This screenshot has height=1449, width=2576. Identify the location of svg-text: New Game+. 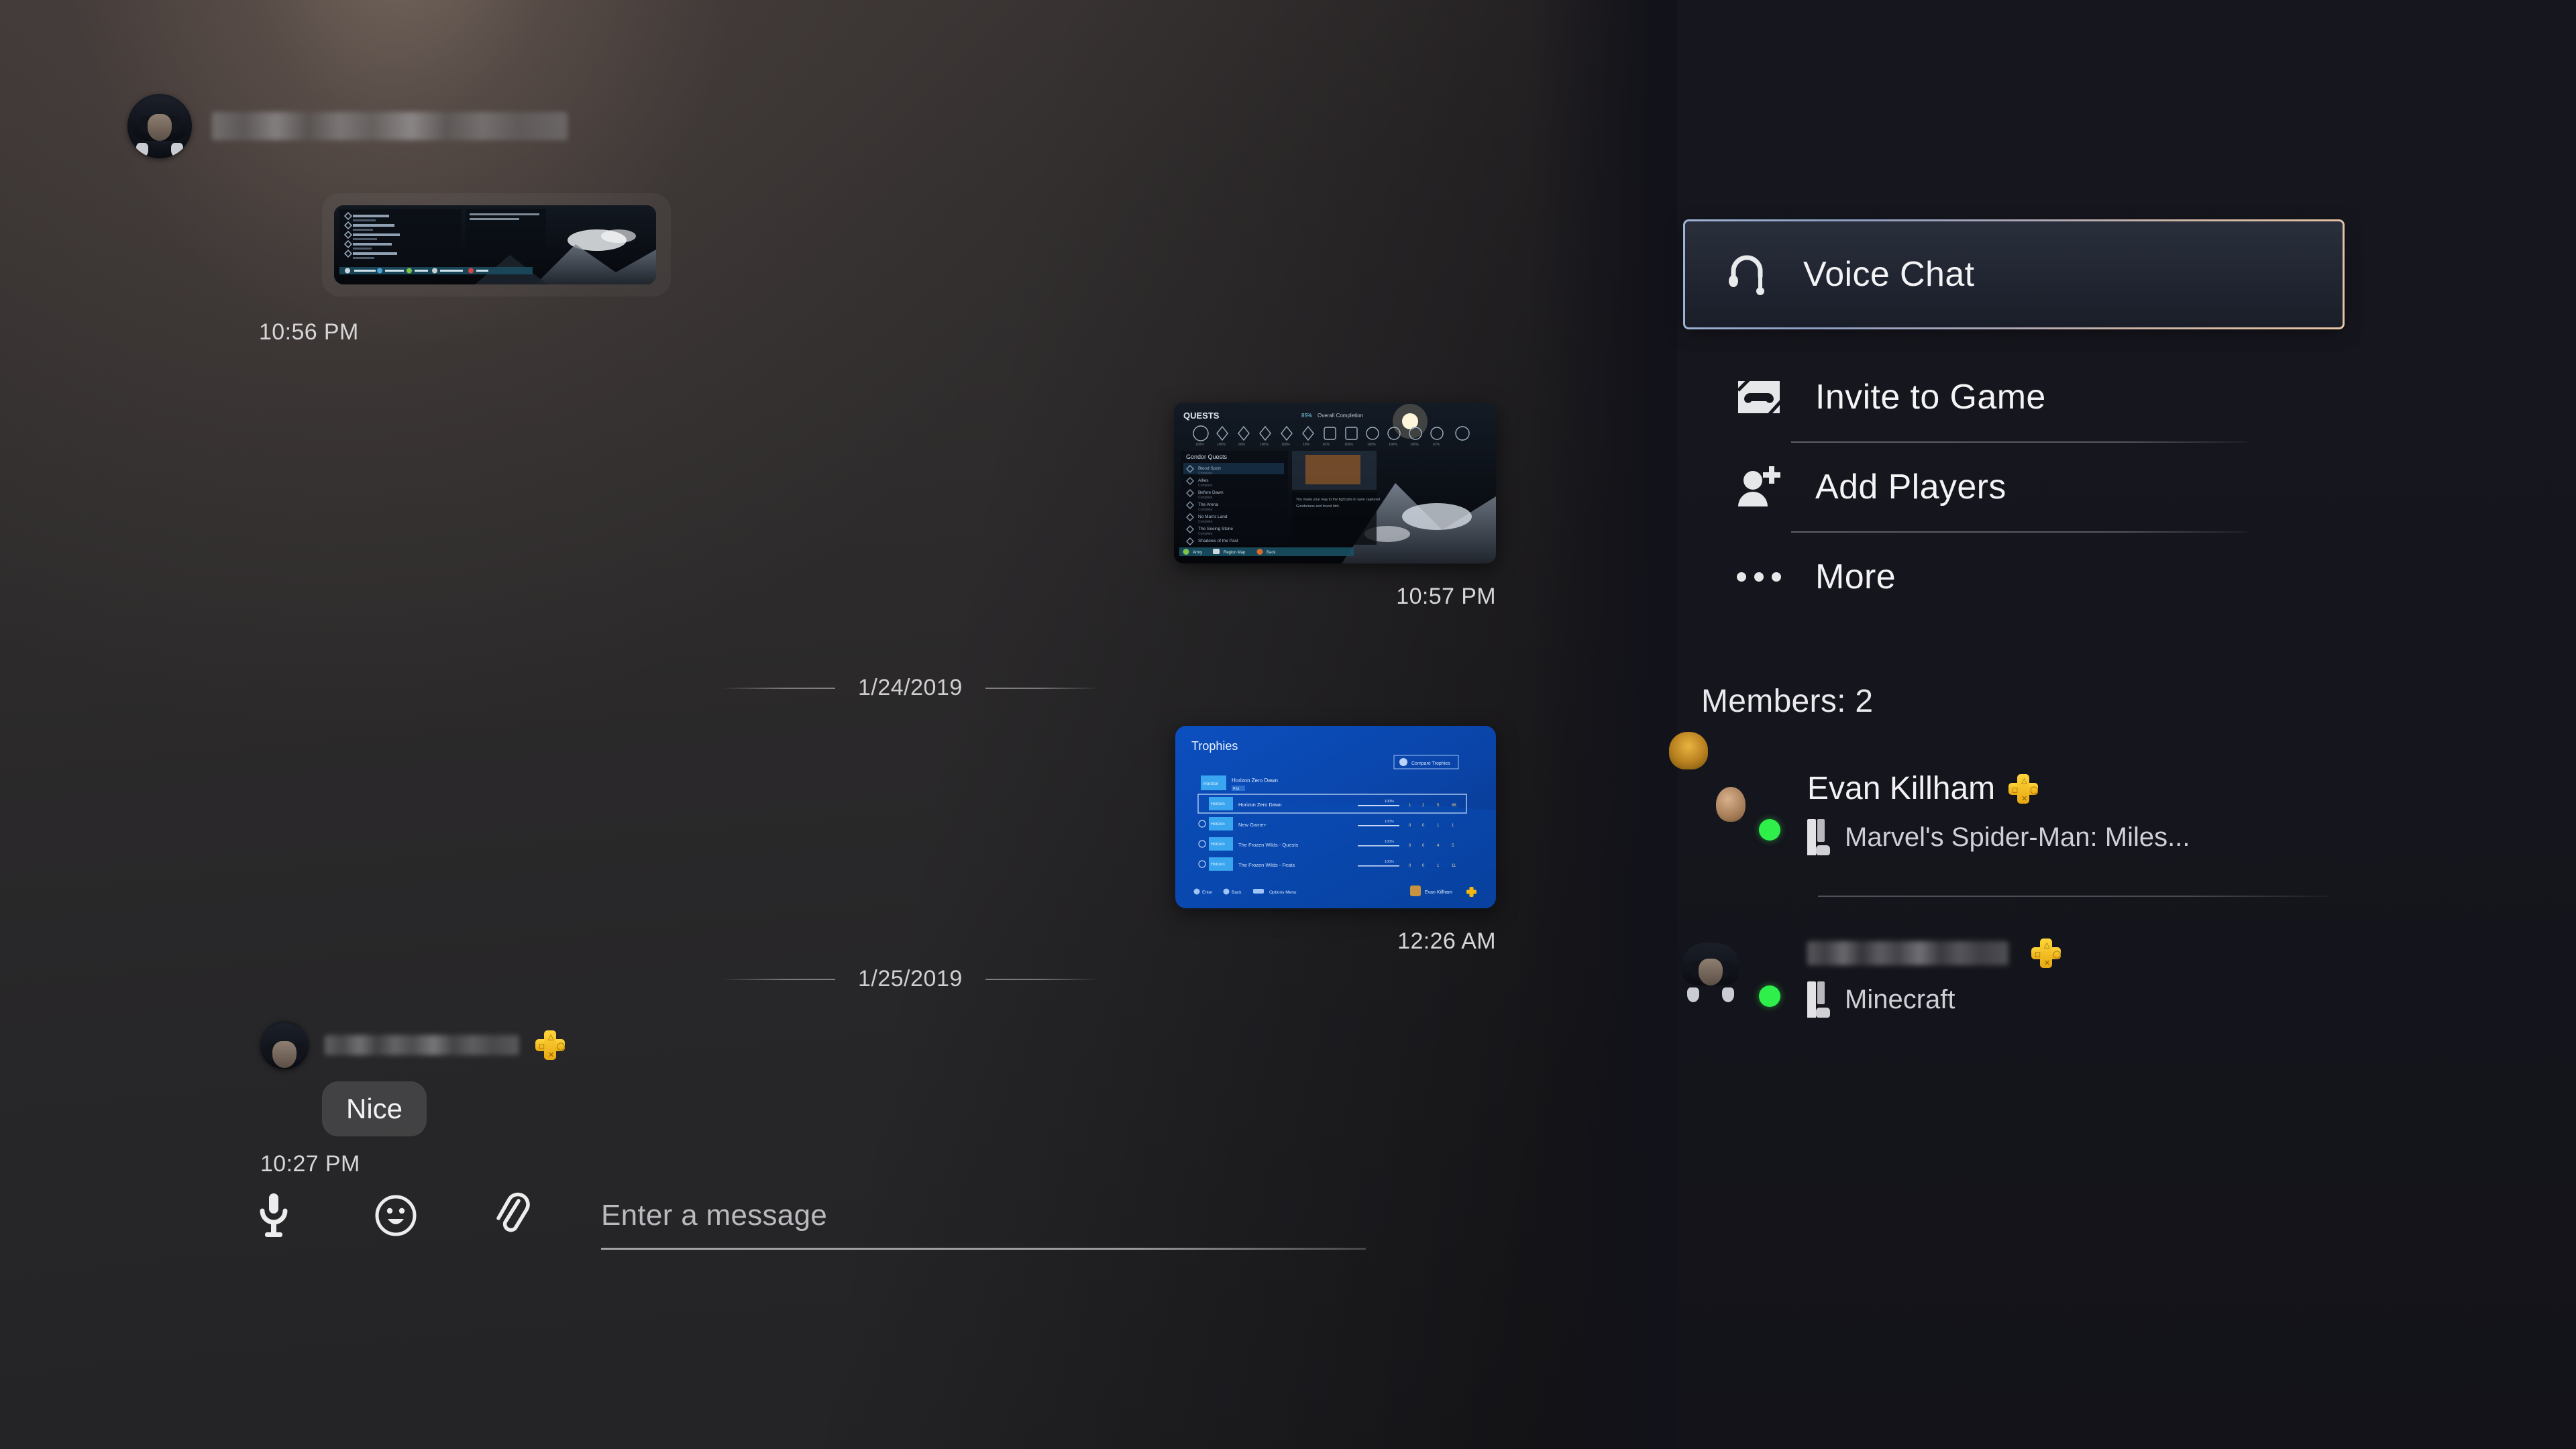
(1252, 825).